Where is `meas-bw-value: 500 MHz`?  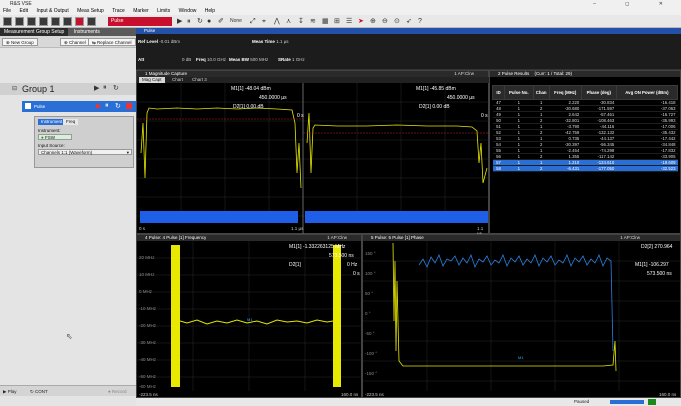 meas-bw-value: 500 MHz is located at coordinates (259, 59).